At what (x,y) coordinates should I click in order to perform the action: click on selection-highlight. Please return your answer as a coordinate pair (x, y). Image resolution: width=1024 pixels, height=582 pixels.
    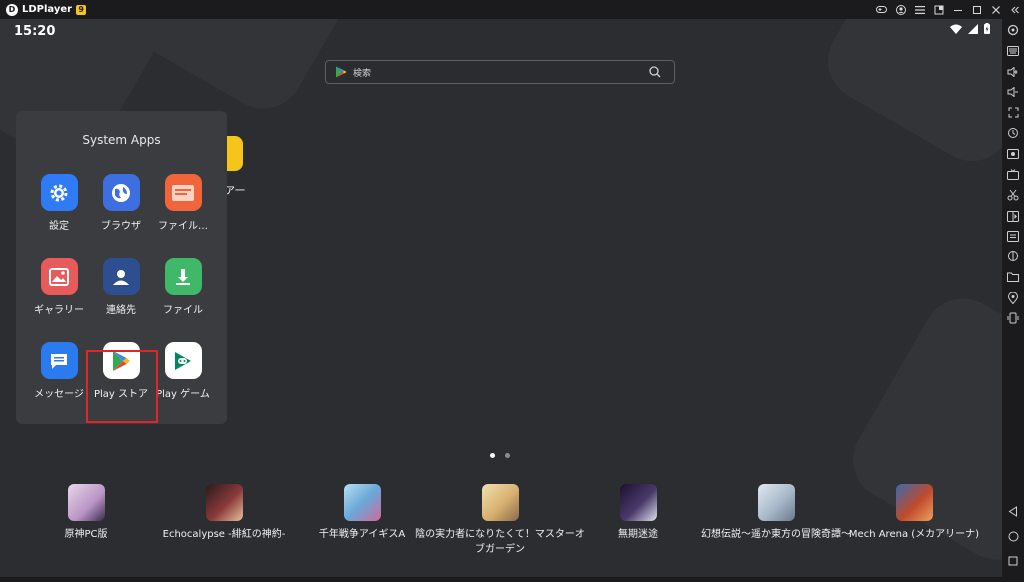
    Looking at the image, I should click on (122, 386).